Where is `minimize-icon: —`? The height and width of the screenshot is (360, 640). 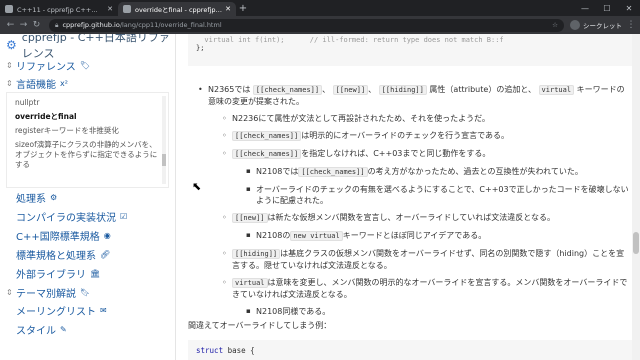 minimize-icon: — is located at coordinates (585, 8).